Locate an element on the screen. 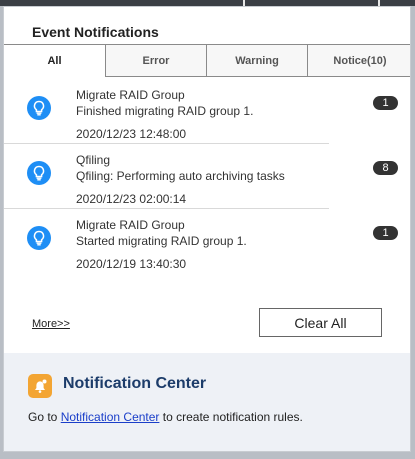 The height and width of the screenshot is (459, 415). notification-tabs: All Error Warning Notice(10) is located at coordinates (207, 60).